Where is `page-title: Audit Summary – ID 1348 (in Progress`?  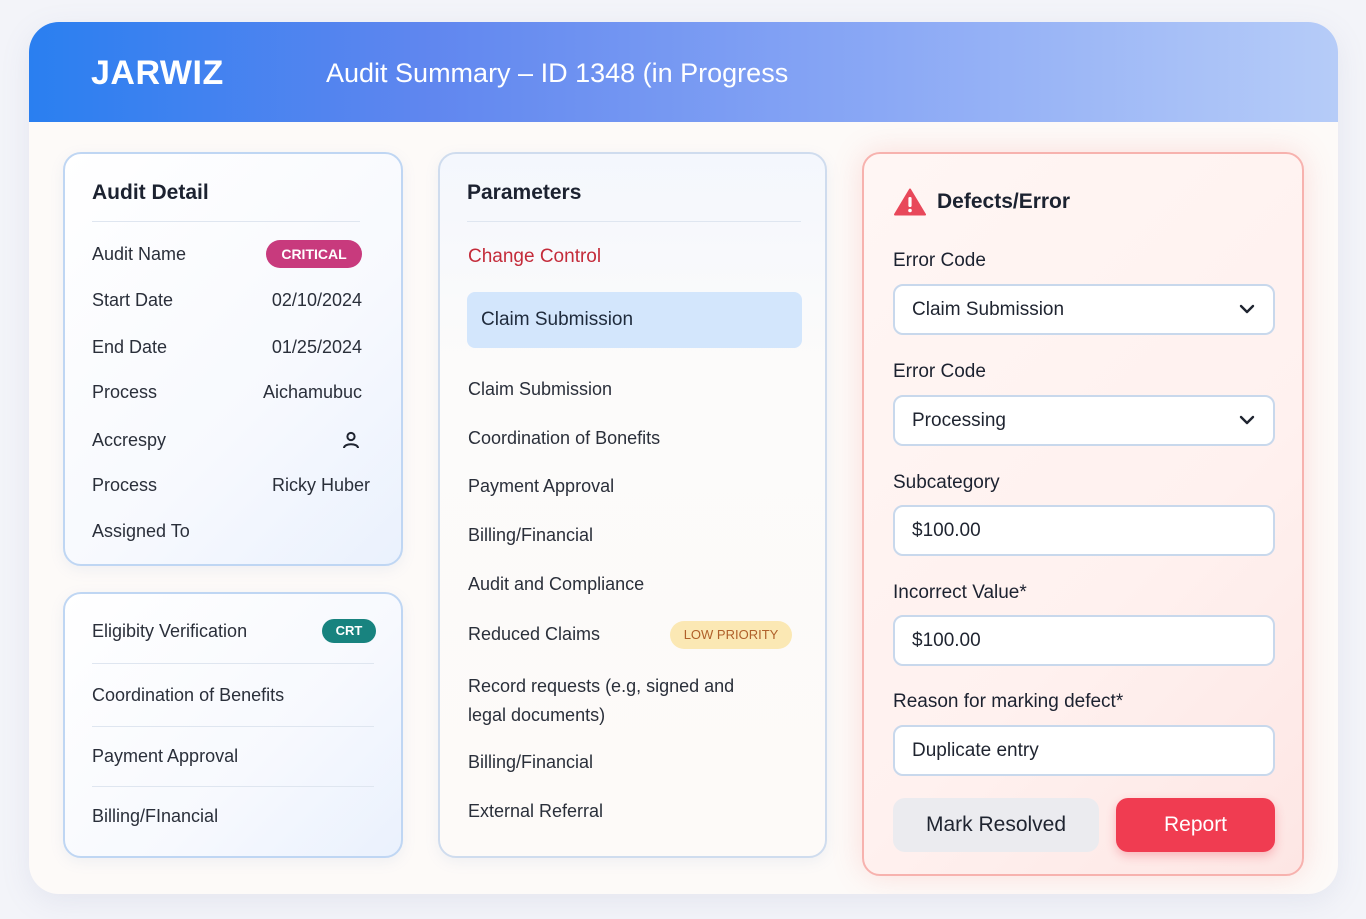
page-title: Audit Summary – ID 1348 (in Progress is located at coordinates (557, 73).